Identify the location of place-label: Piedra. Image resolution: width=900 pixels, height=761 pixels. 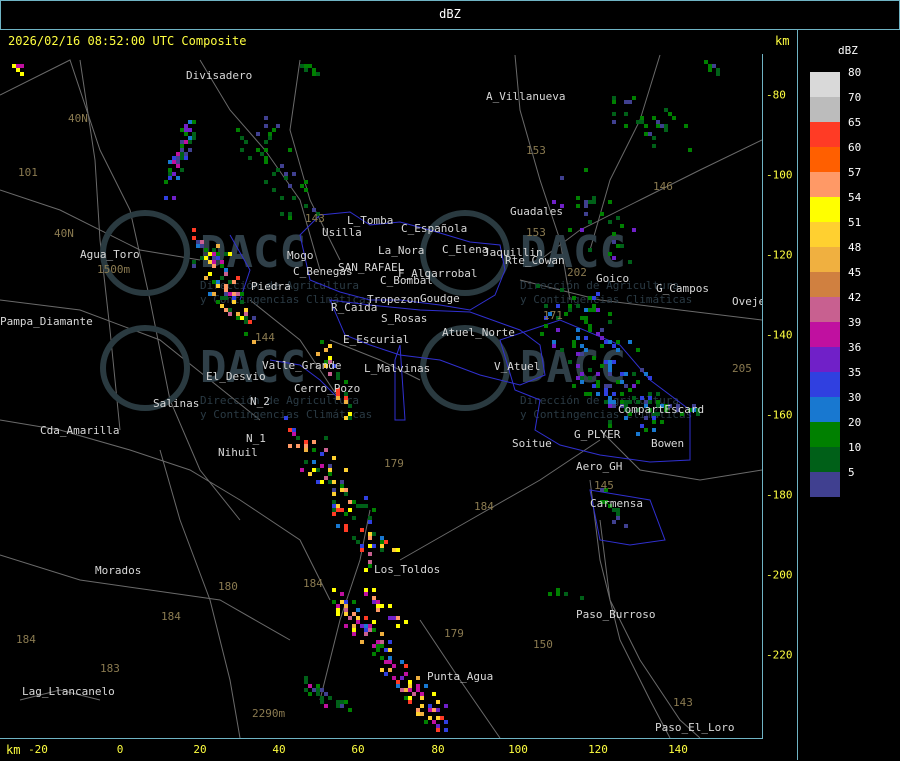
(271, 286).